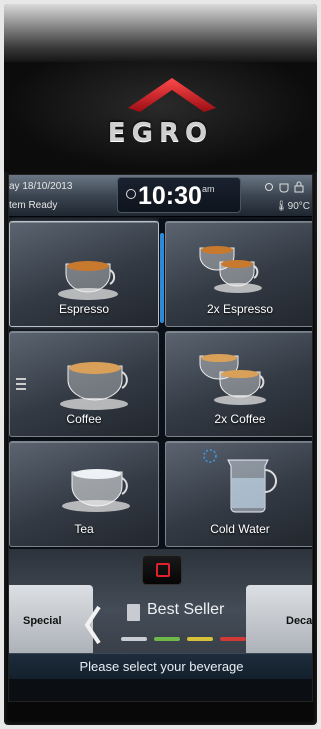  What do you see at coordinates (84, 309) in the screenshot?
I see `beverage-label: Espresso` at bounding box center [84, 309].